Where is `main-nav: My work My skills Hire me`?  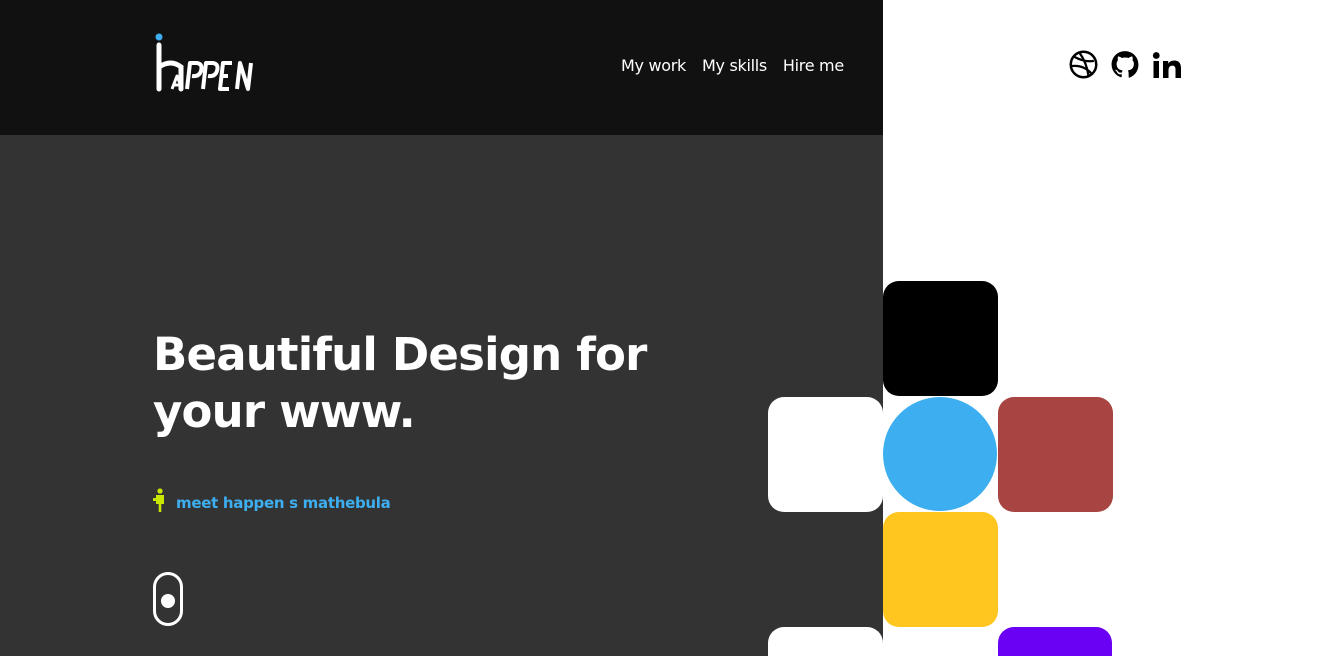 main-nav: My work My skills Hire me is located at coordinates (732, 65).